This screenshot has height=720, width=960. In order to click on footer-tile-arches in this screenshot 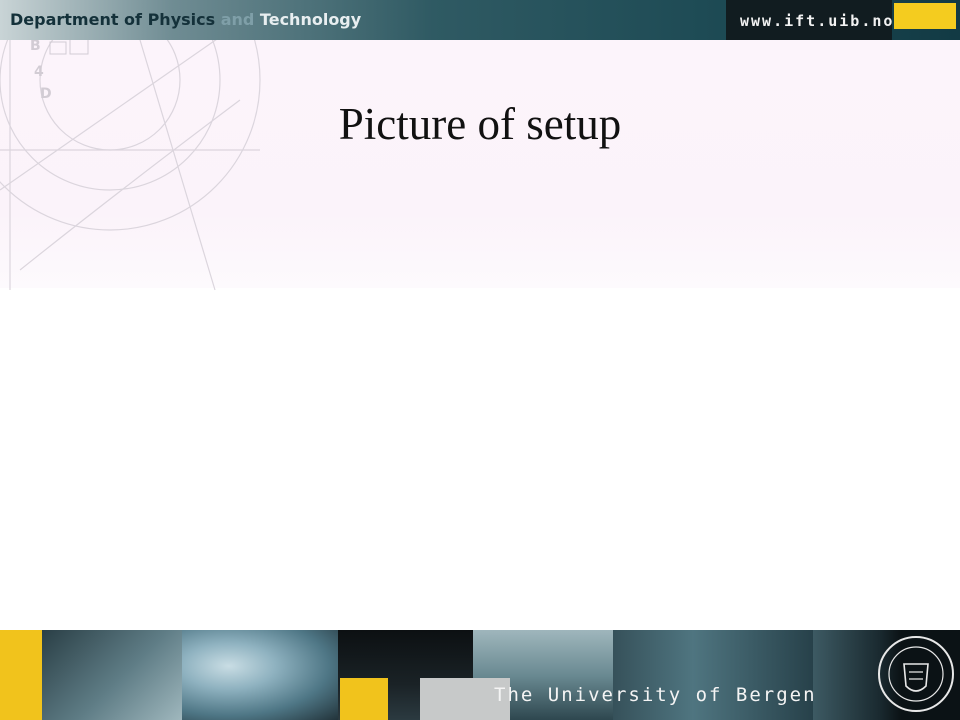, I will do `click(713, 675)`.